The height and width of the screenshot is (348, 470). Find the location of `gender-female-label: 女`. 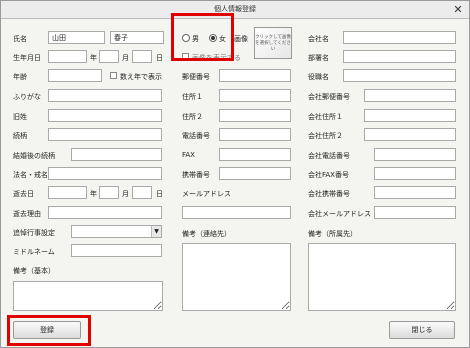

gender-female-label: 女 is located at coordinates (222, 39).